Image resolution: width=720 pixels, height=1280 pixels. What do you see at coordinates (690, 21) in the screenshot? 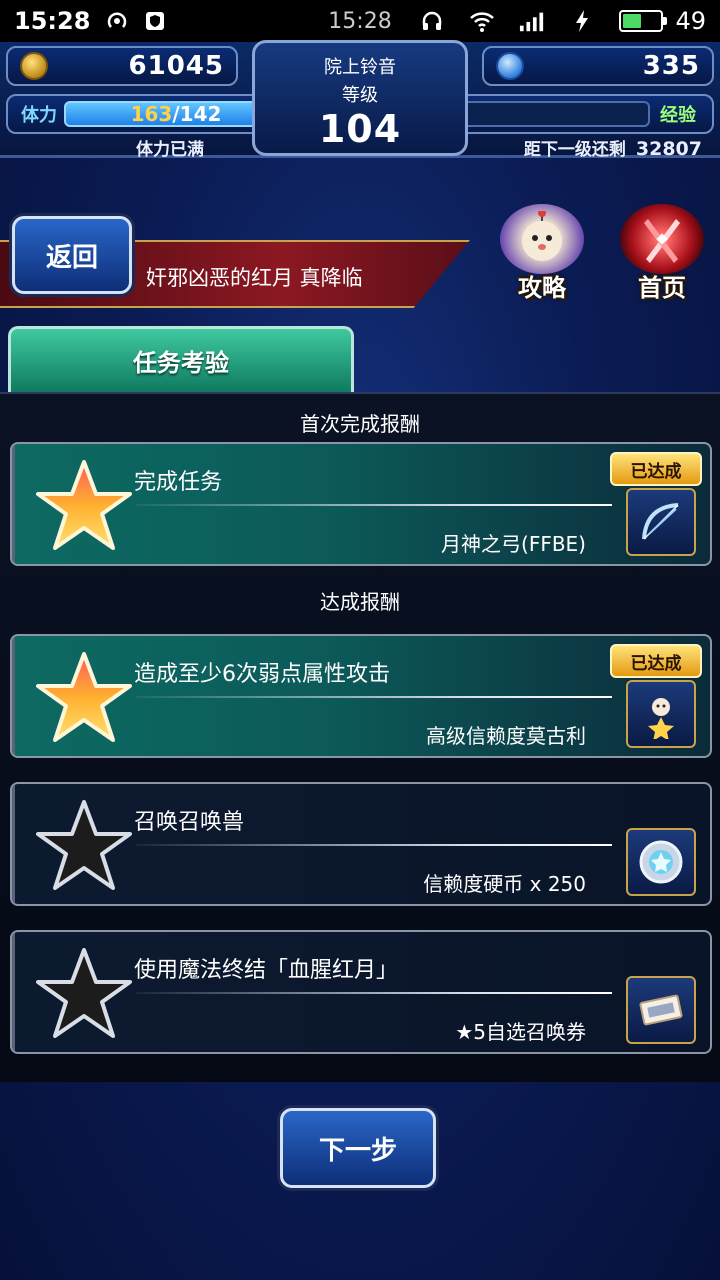
I see `battery-level: 49` at bounding box center [690, 21].